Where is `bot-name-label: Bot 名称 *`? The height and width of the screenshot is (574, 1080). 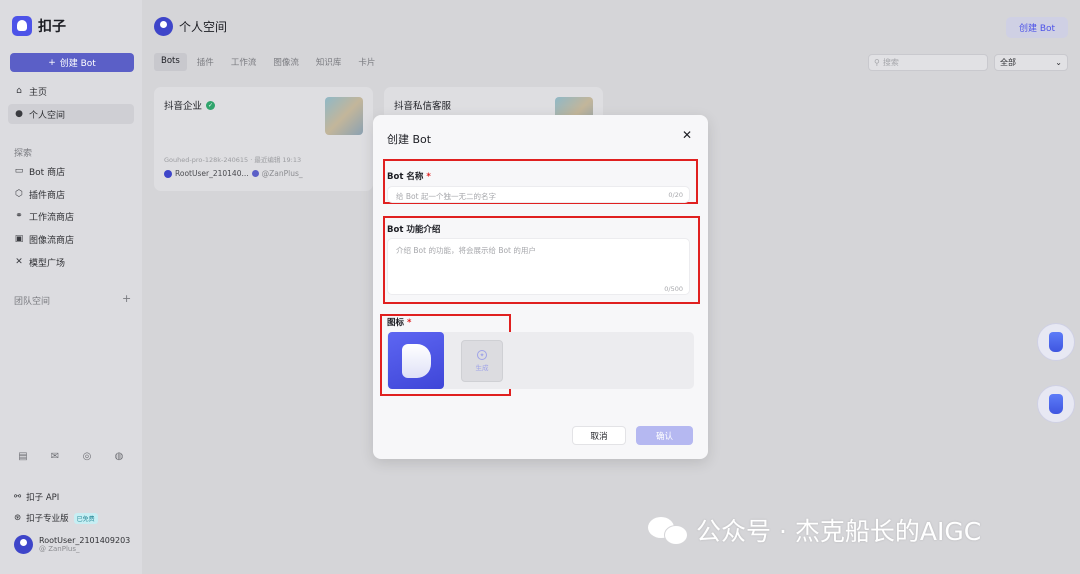 bot-name-label: Bot 名称 * is located at coordinates (409, 176).